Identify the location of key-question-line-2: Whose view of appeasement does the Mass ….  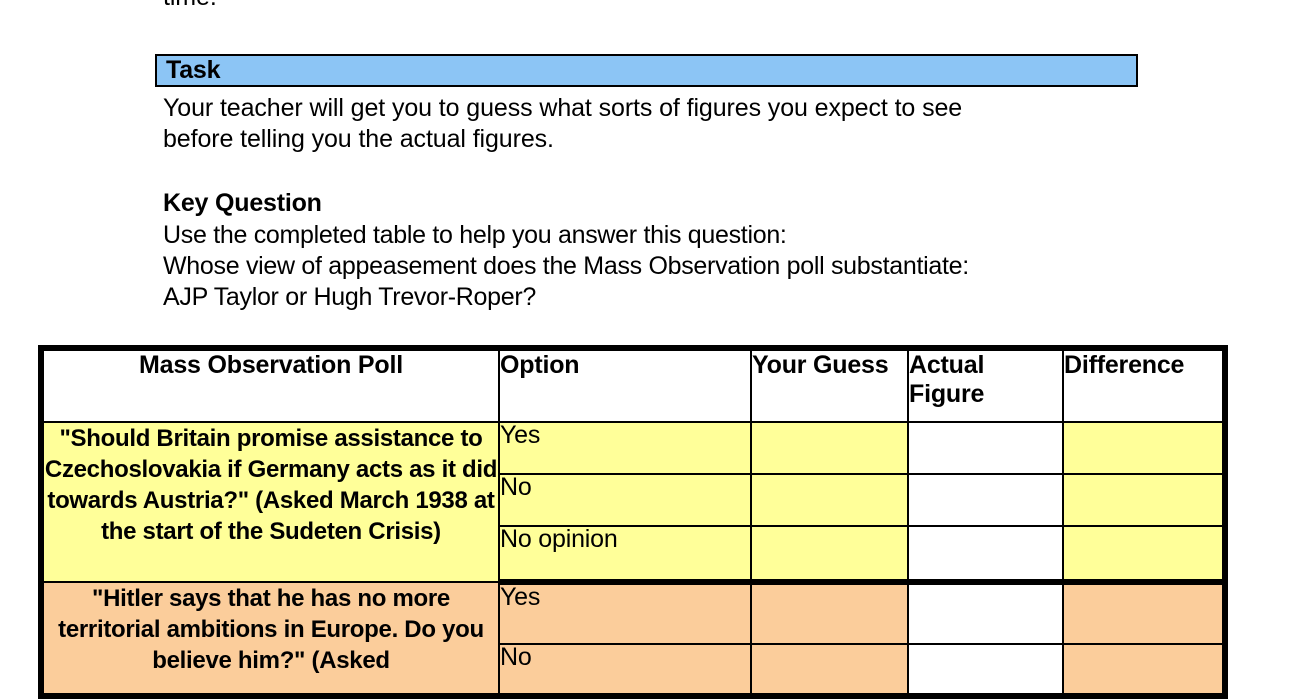
(566, 266).